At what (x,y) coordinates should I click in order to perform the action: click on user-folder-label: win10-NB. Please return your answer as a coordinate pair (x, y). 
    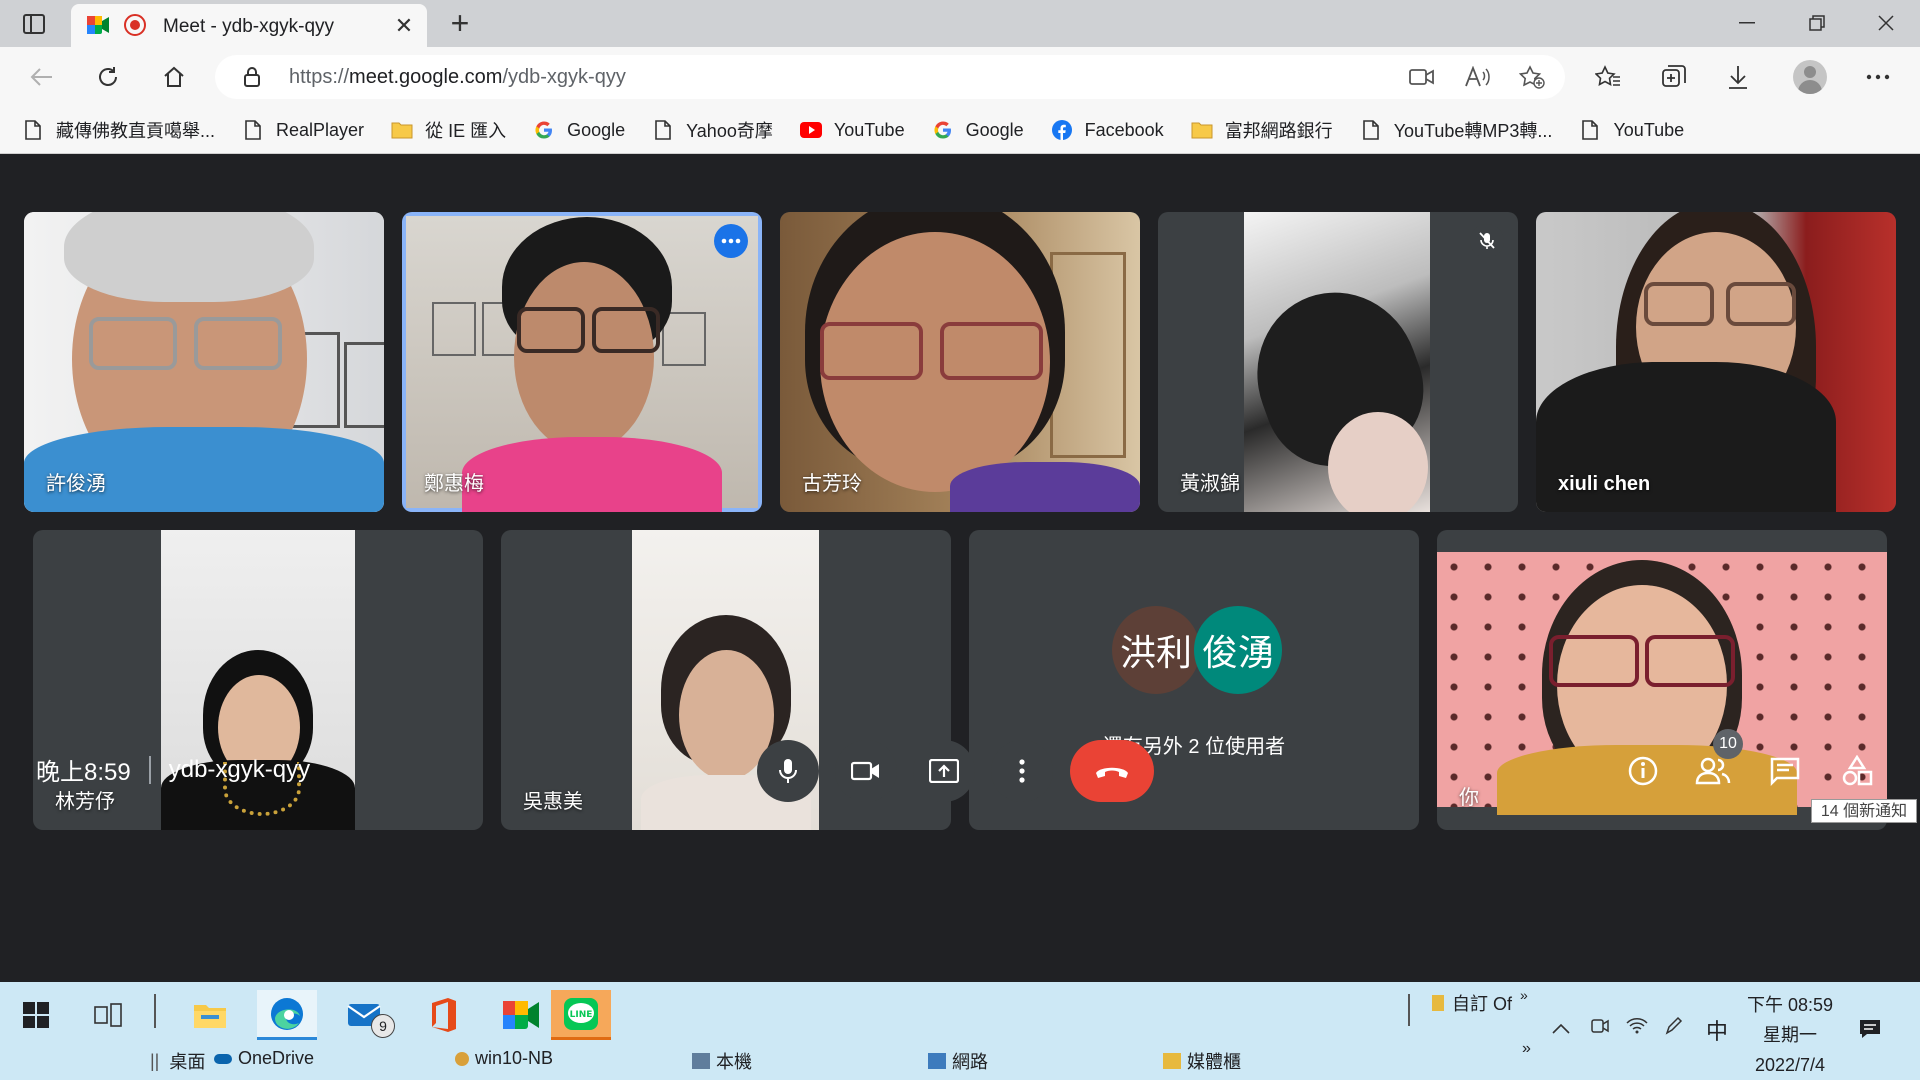
    Looking at the image, I should click on (504, 1058).